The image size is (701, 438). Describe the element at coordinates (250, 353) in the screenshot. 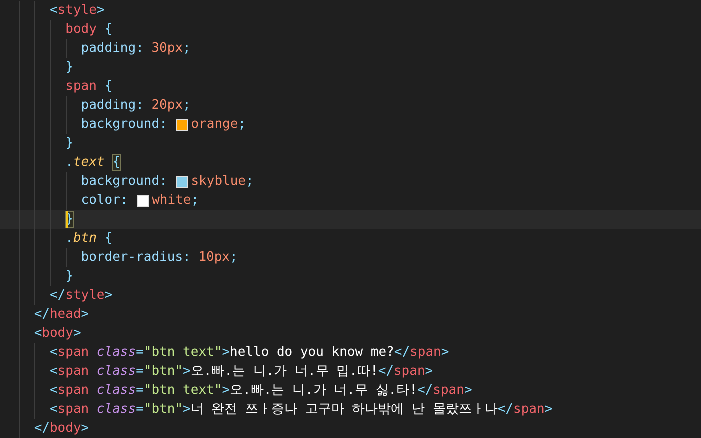

I see `code-text: <span class="btn text">hello do you know me?</span>` at that location.